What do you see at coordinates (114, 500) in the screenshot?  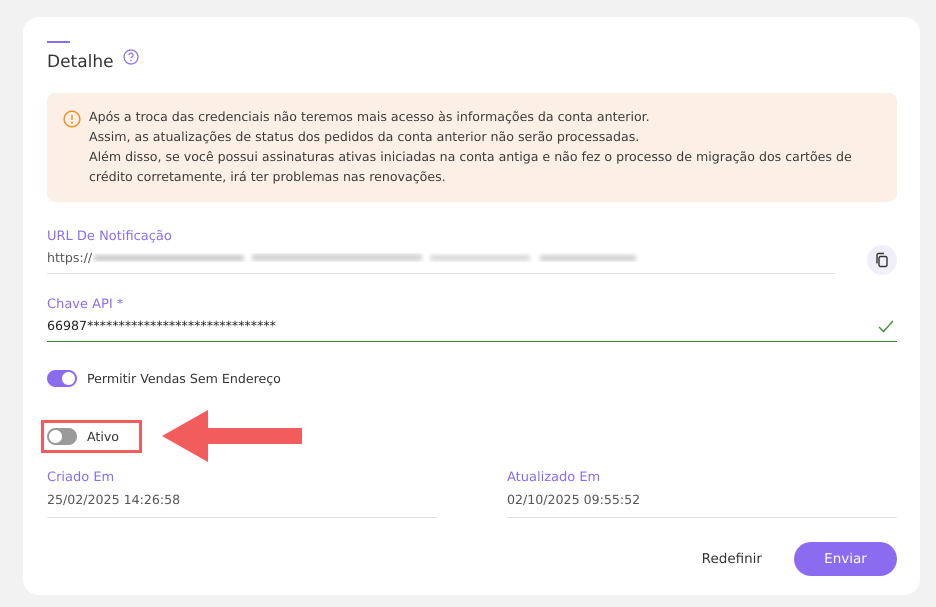 I see `field-value: 25/02/2025 14:26:58` at bounding box center [114, 500].